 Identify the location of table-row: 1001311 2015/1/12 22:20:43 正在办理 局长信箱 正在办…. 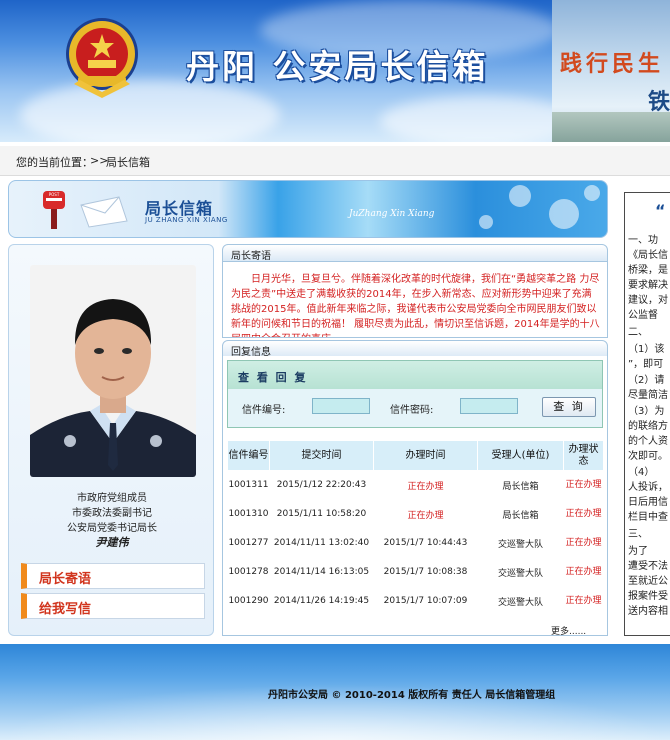
(415, 485).